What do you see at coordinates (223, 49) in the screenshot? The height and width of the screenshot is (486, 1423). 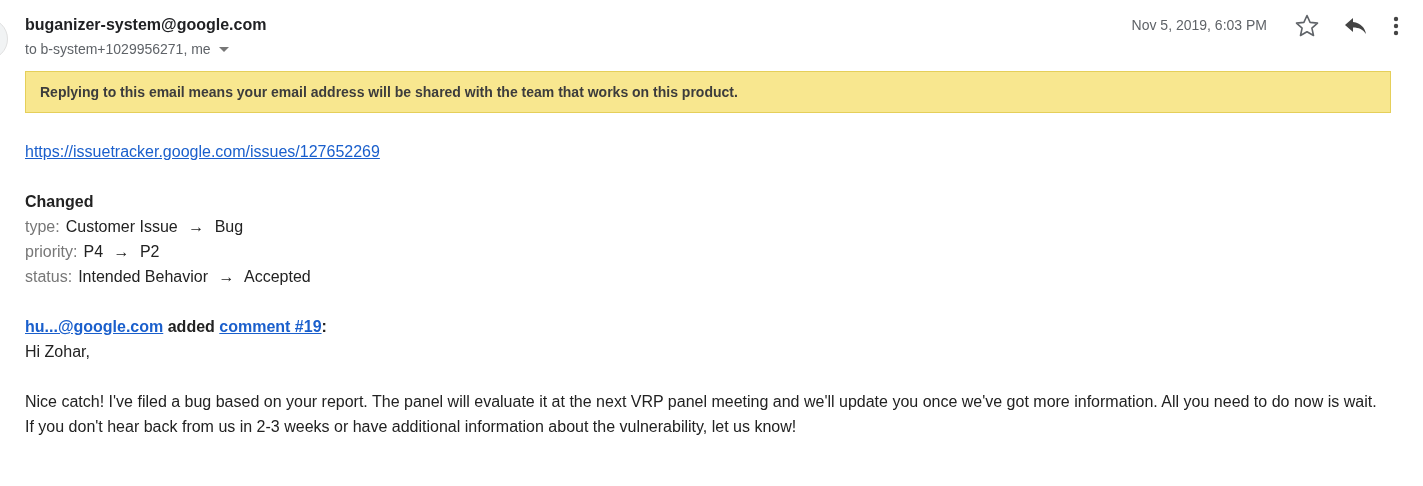 I see `caret-icon` at bounding box center [223, 49].